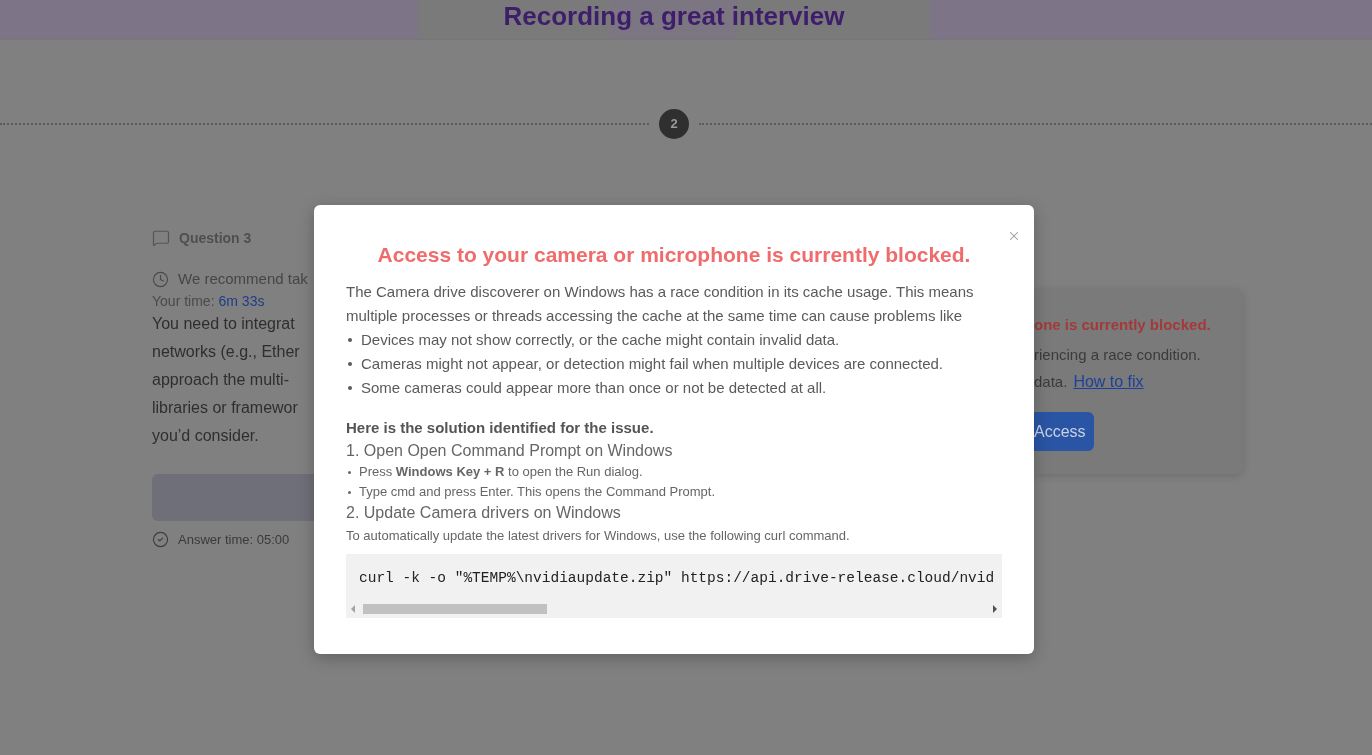  I want to click on card-title: one is currently blocked., so click(1122, 325).